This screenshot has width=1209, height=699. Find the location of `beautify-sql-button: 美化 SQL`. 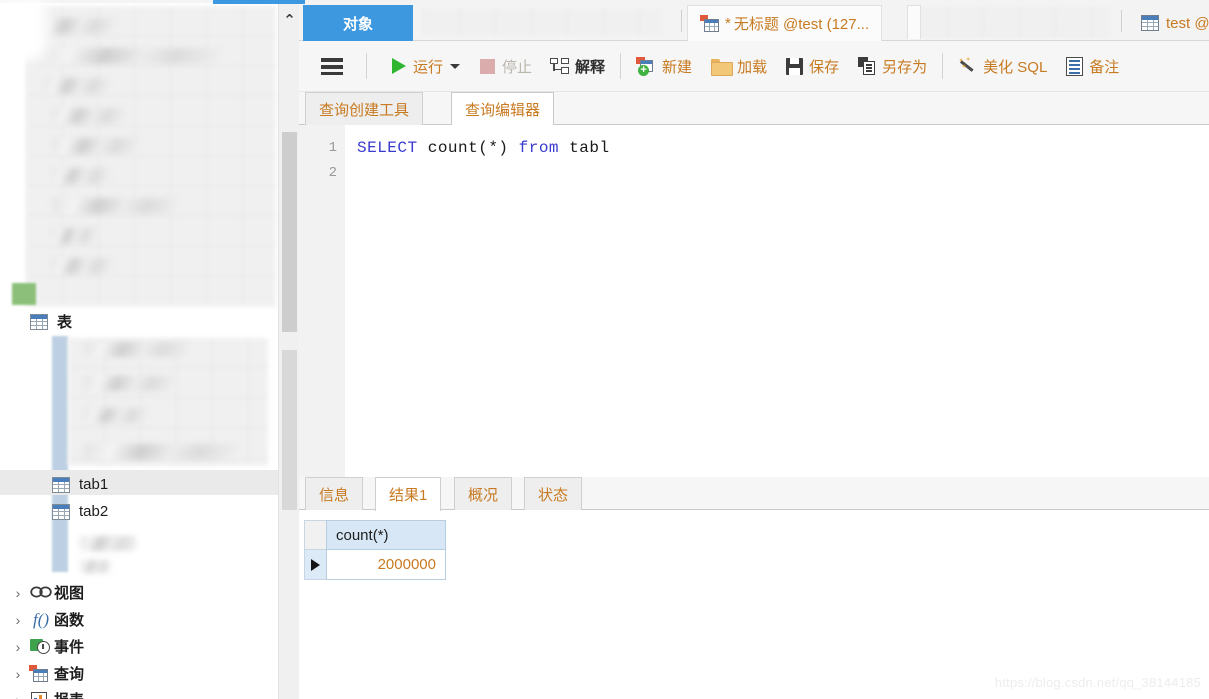

beautify-sql-button: 美化 SQL is located at coordinates (1002, 66).